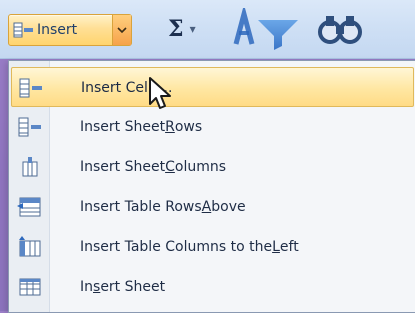 The height and width of the screenshot is (313, 415). Describe the element at coordinates (340, 30) in the screenshot. I see `find-select-icon` at that location.